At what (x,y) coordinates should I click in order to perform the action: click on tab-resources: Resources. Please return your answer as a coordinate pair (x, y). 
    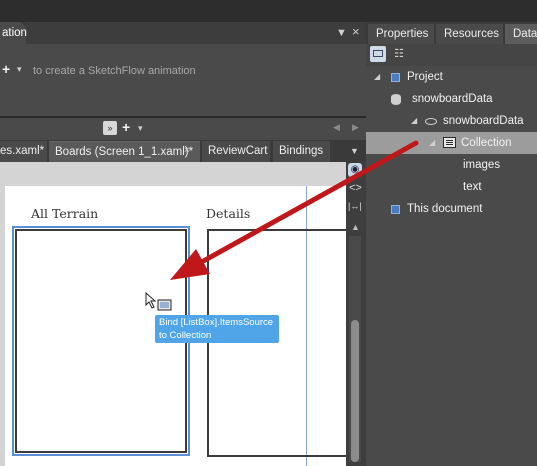
    Looking at the image, I should click on (469, 34).